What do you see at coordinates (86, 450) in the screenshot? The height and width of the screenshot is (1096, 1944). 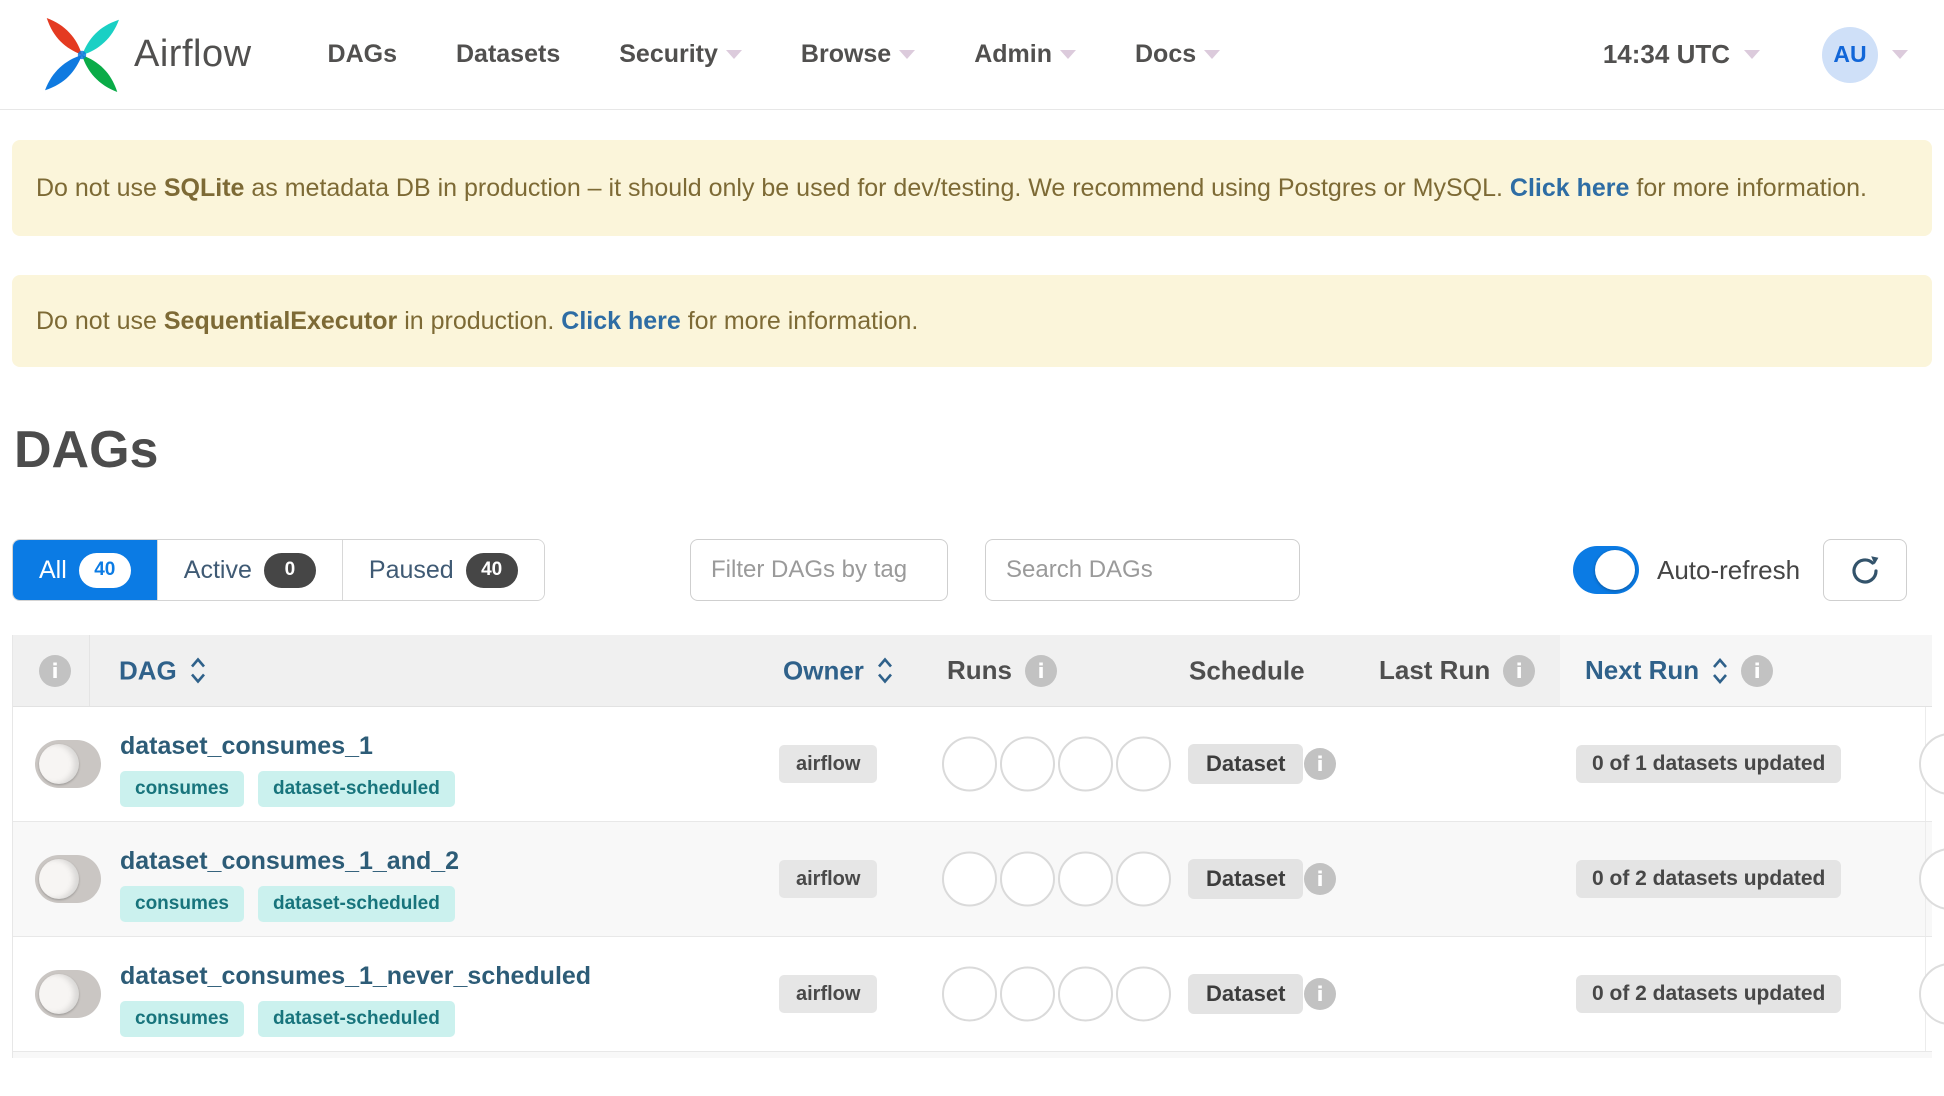 I see `page-title: DAGs` at bounding box center [86, 450].